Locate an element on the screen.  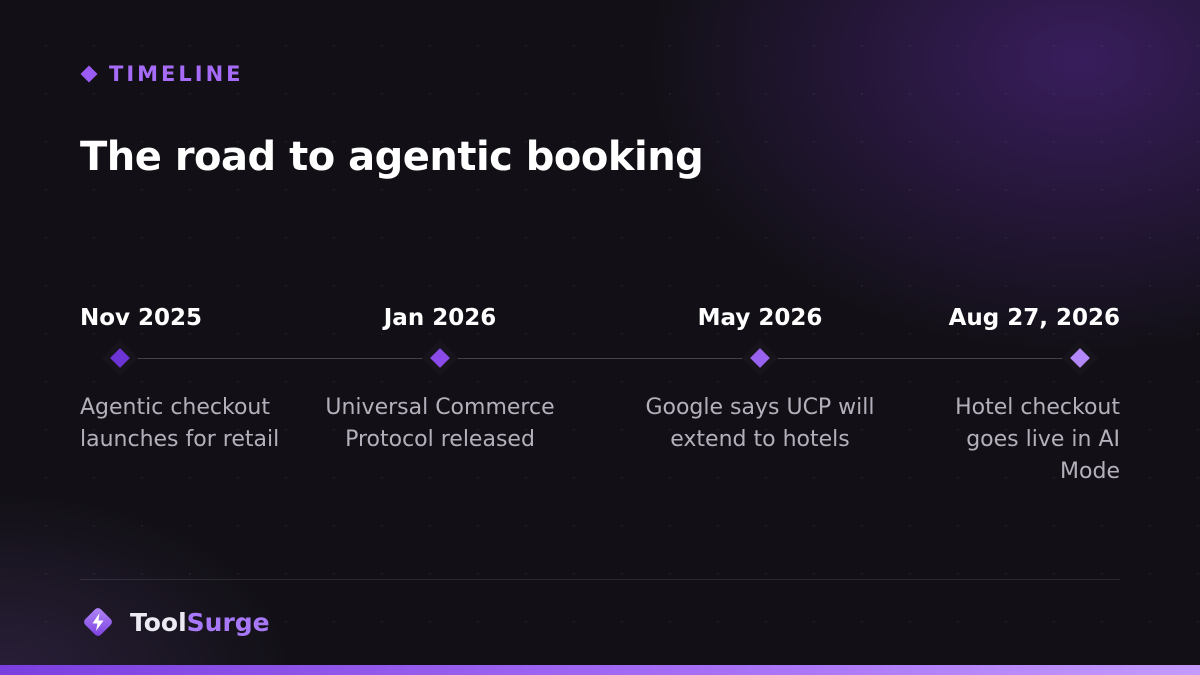
diamond-icon is located at coordinates (89, 74).